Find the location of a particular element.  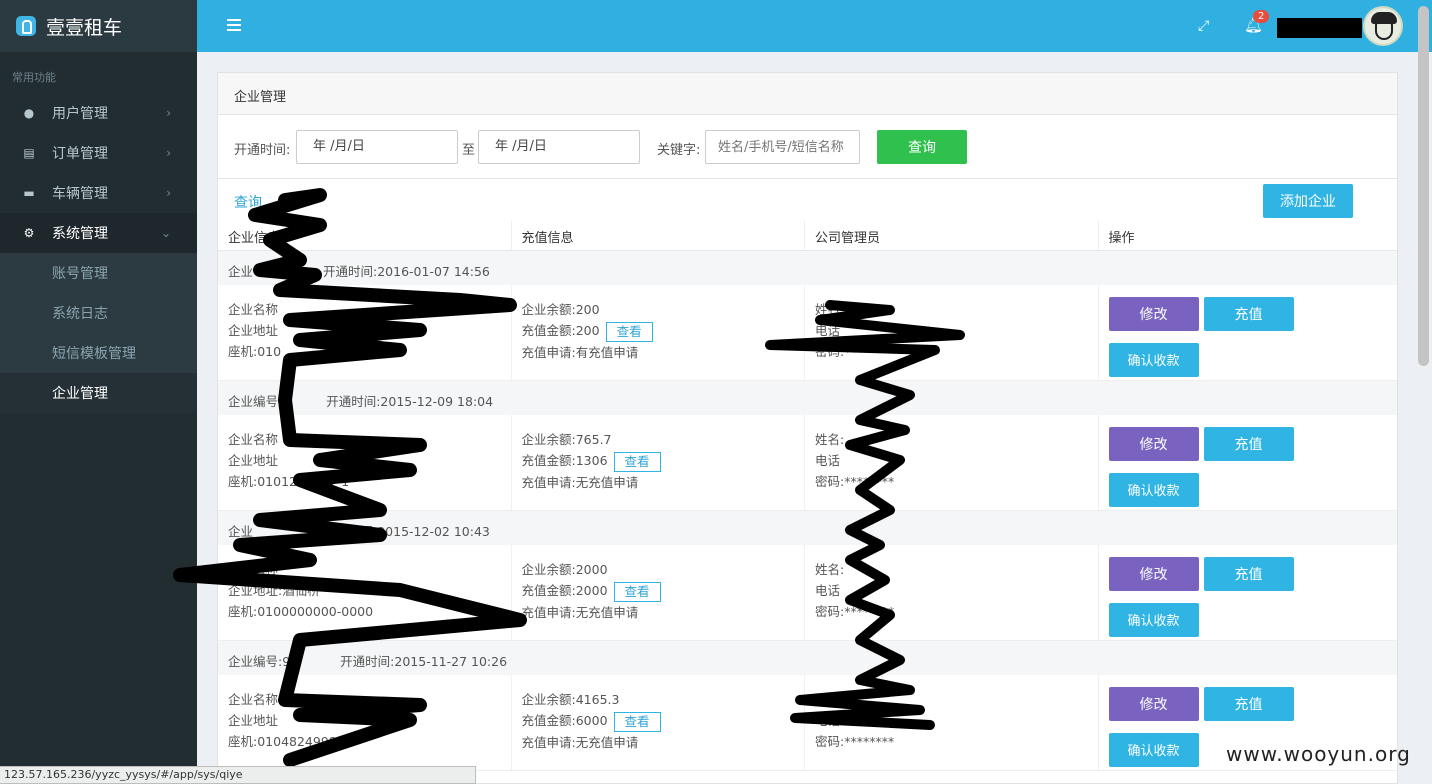

recharge-request: 充值申请:无充值申请 is located at coordinates (580, 482).